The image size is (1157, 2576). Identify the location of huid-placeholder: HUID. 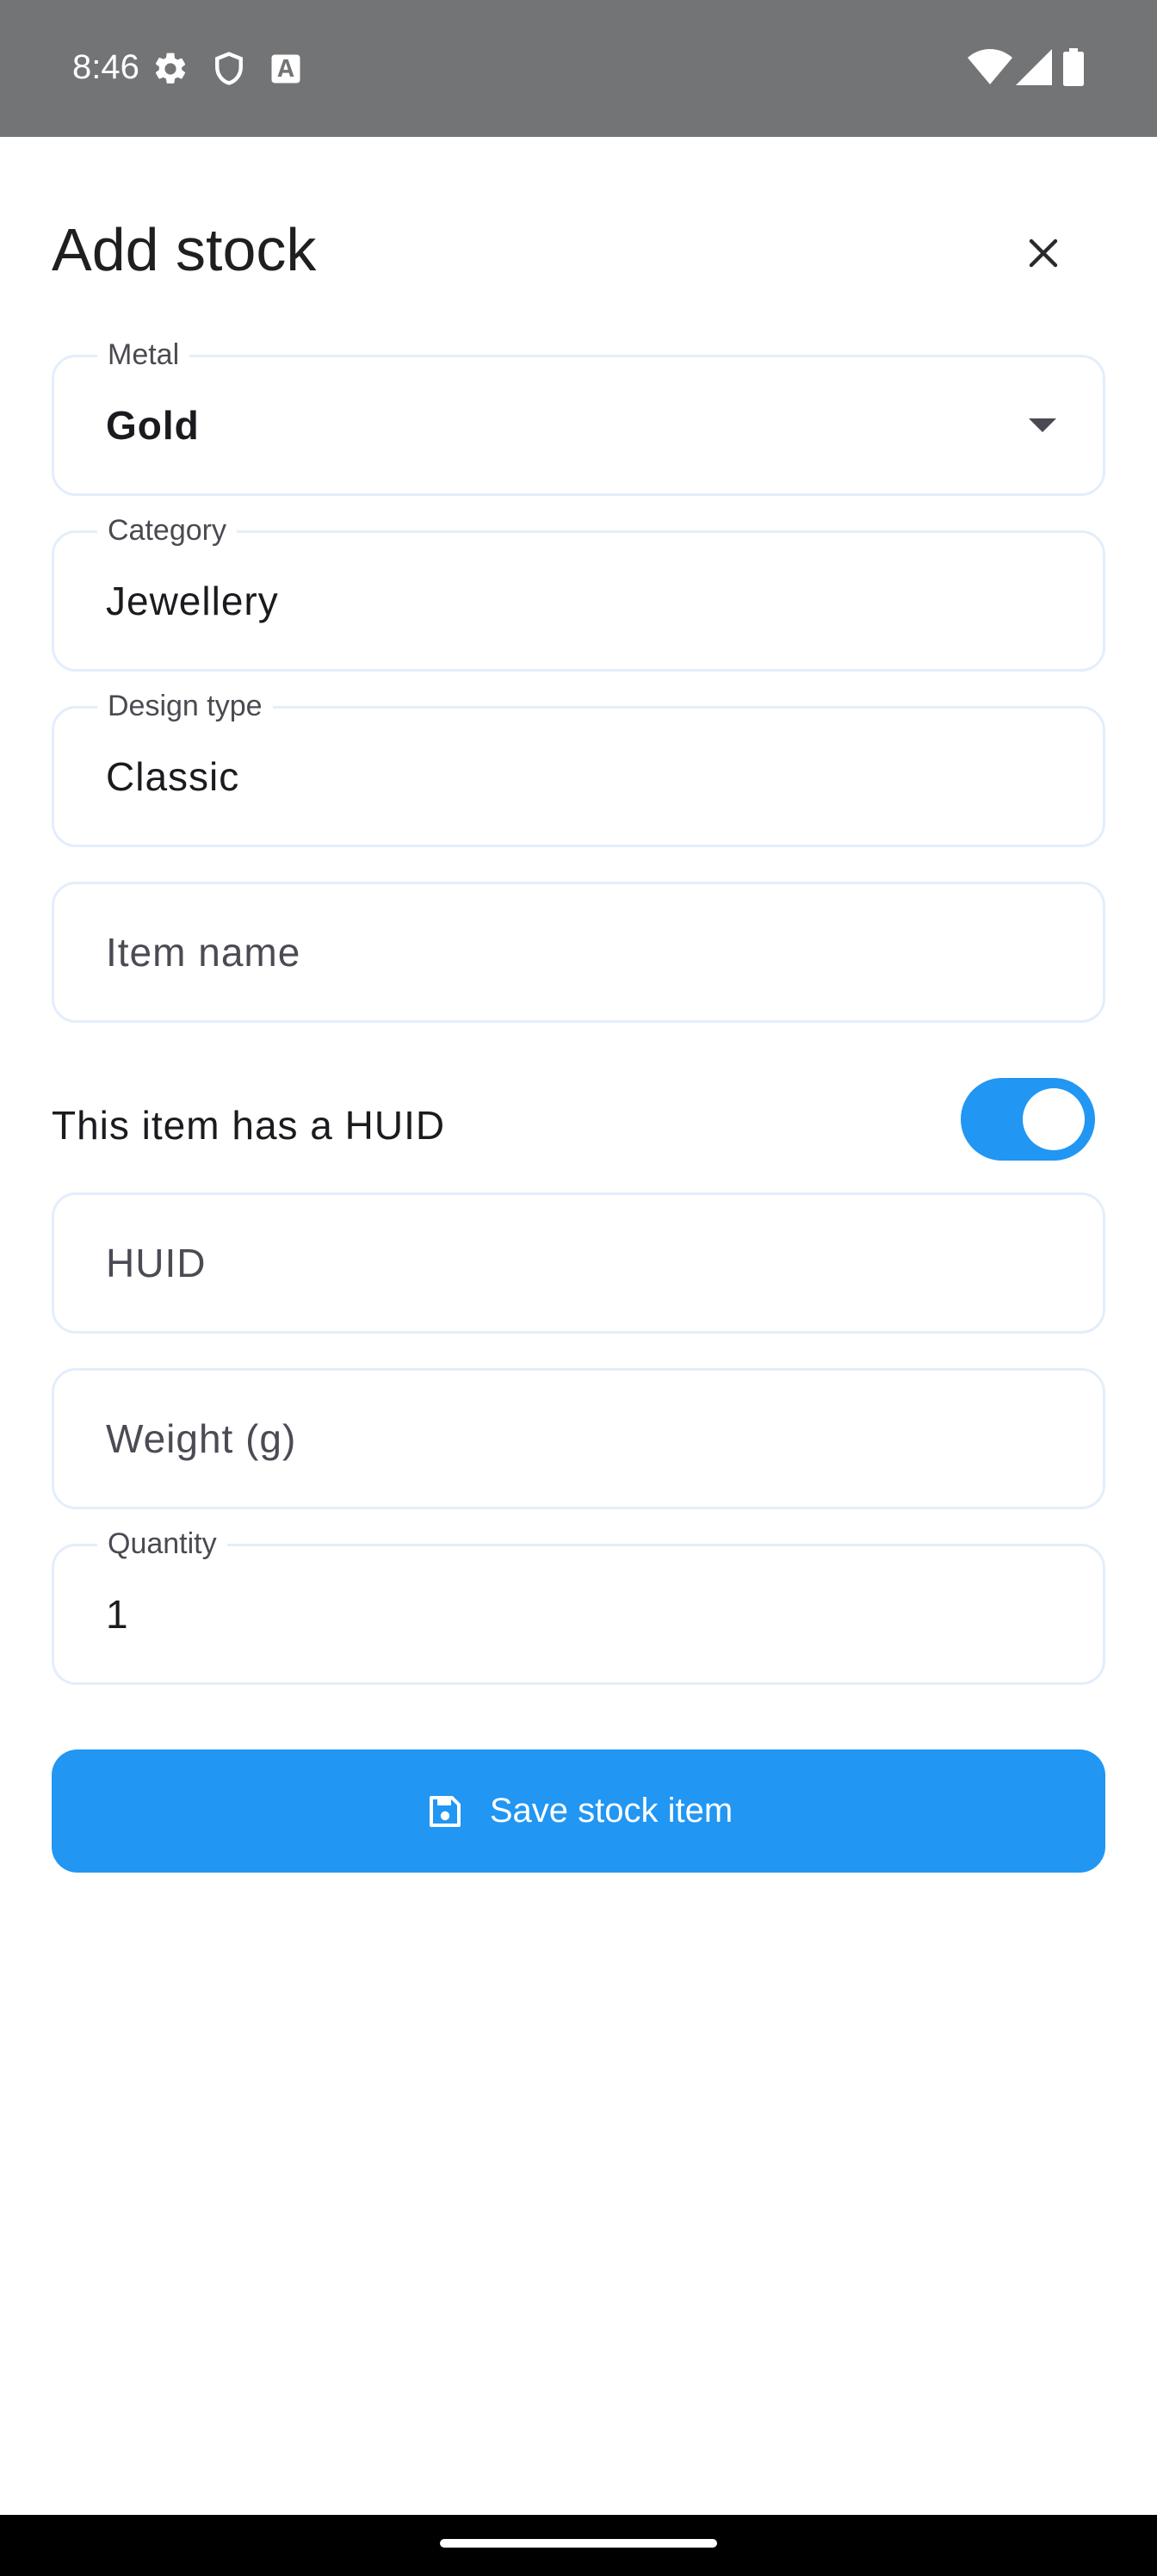
(157, 1263).